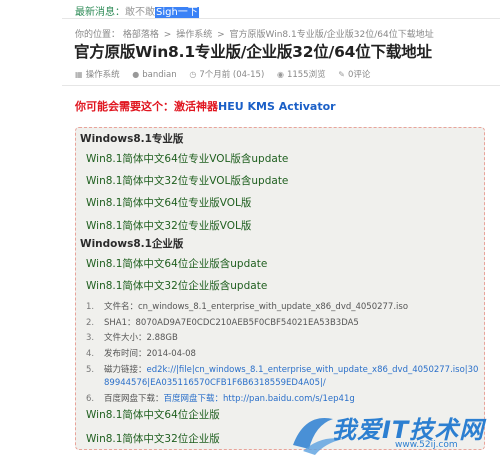  What do you see at coordinates (194, 35) in the screenshot?
I see `breadcrumb-item-category: 操作系统` at bounding box center [194, 35].